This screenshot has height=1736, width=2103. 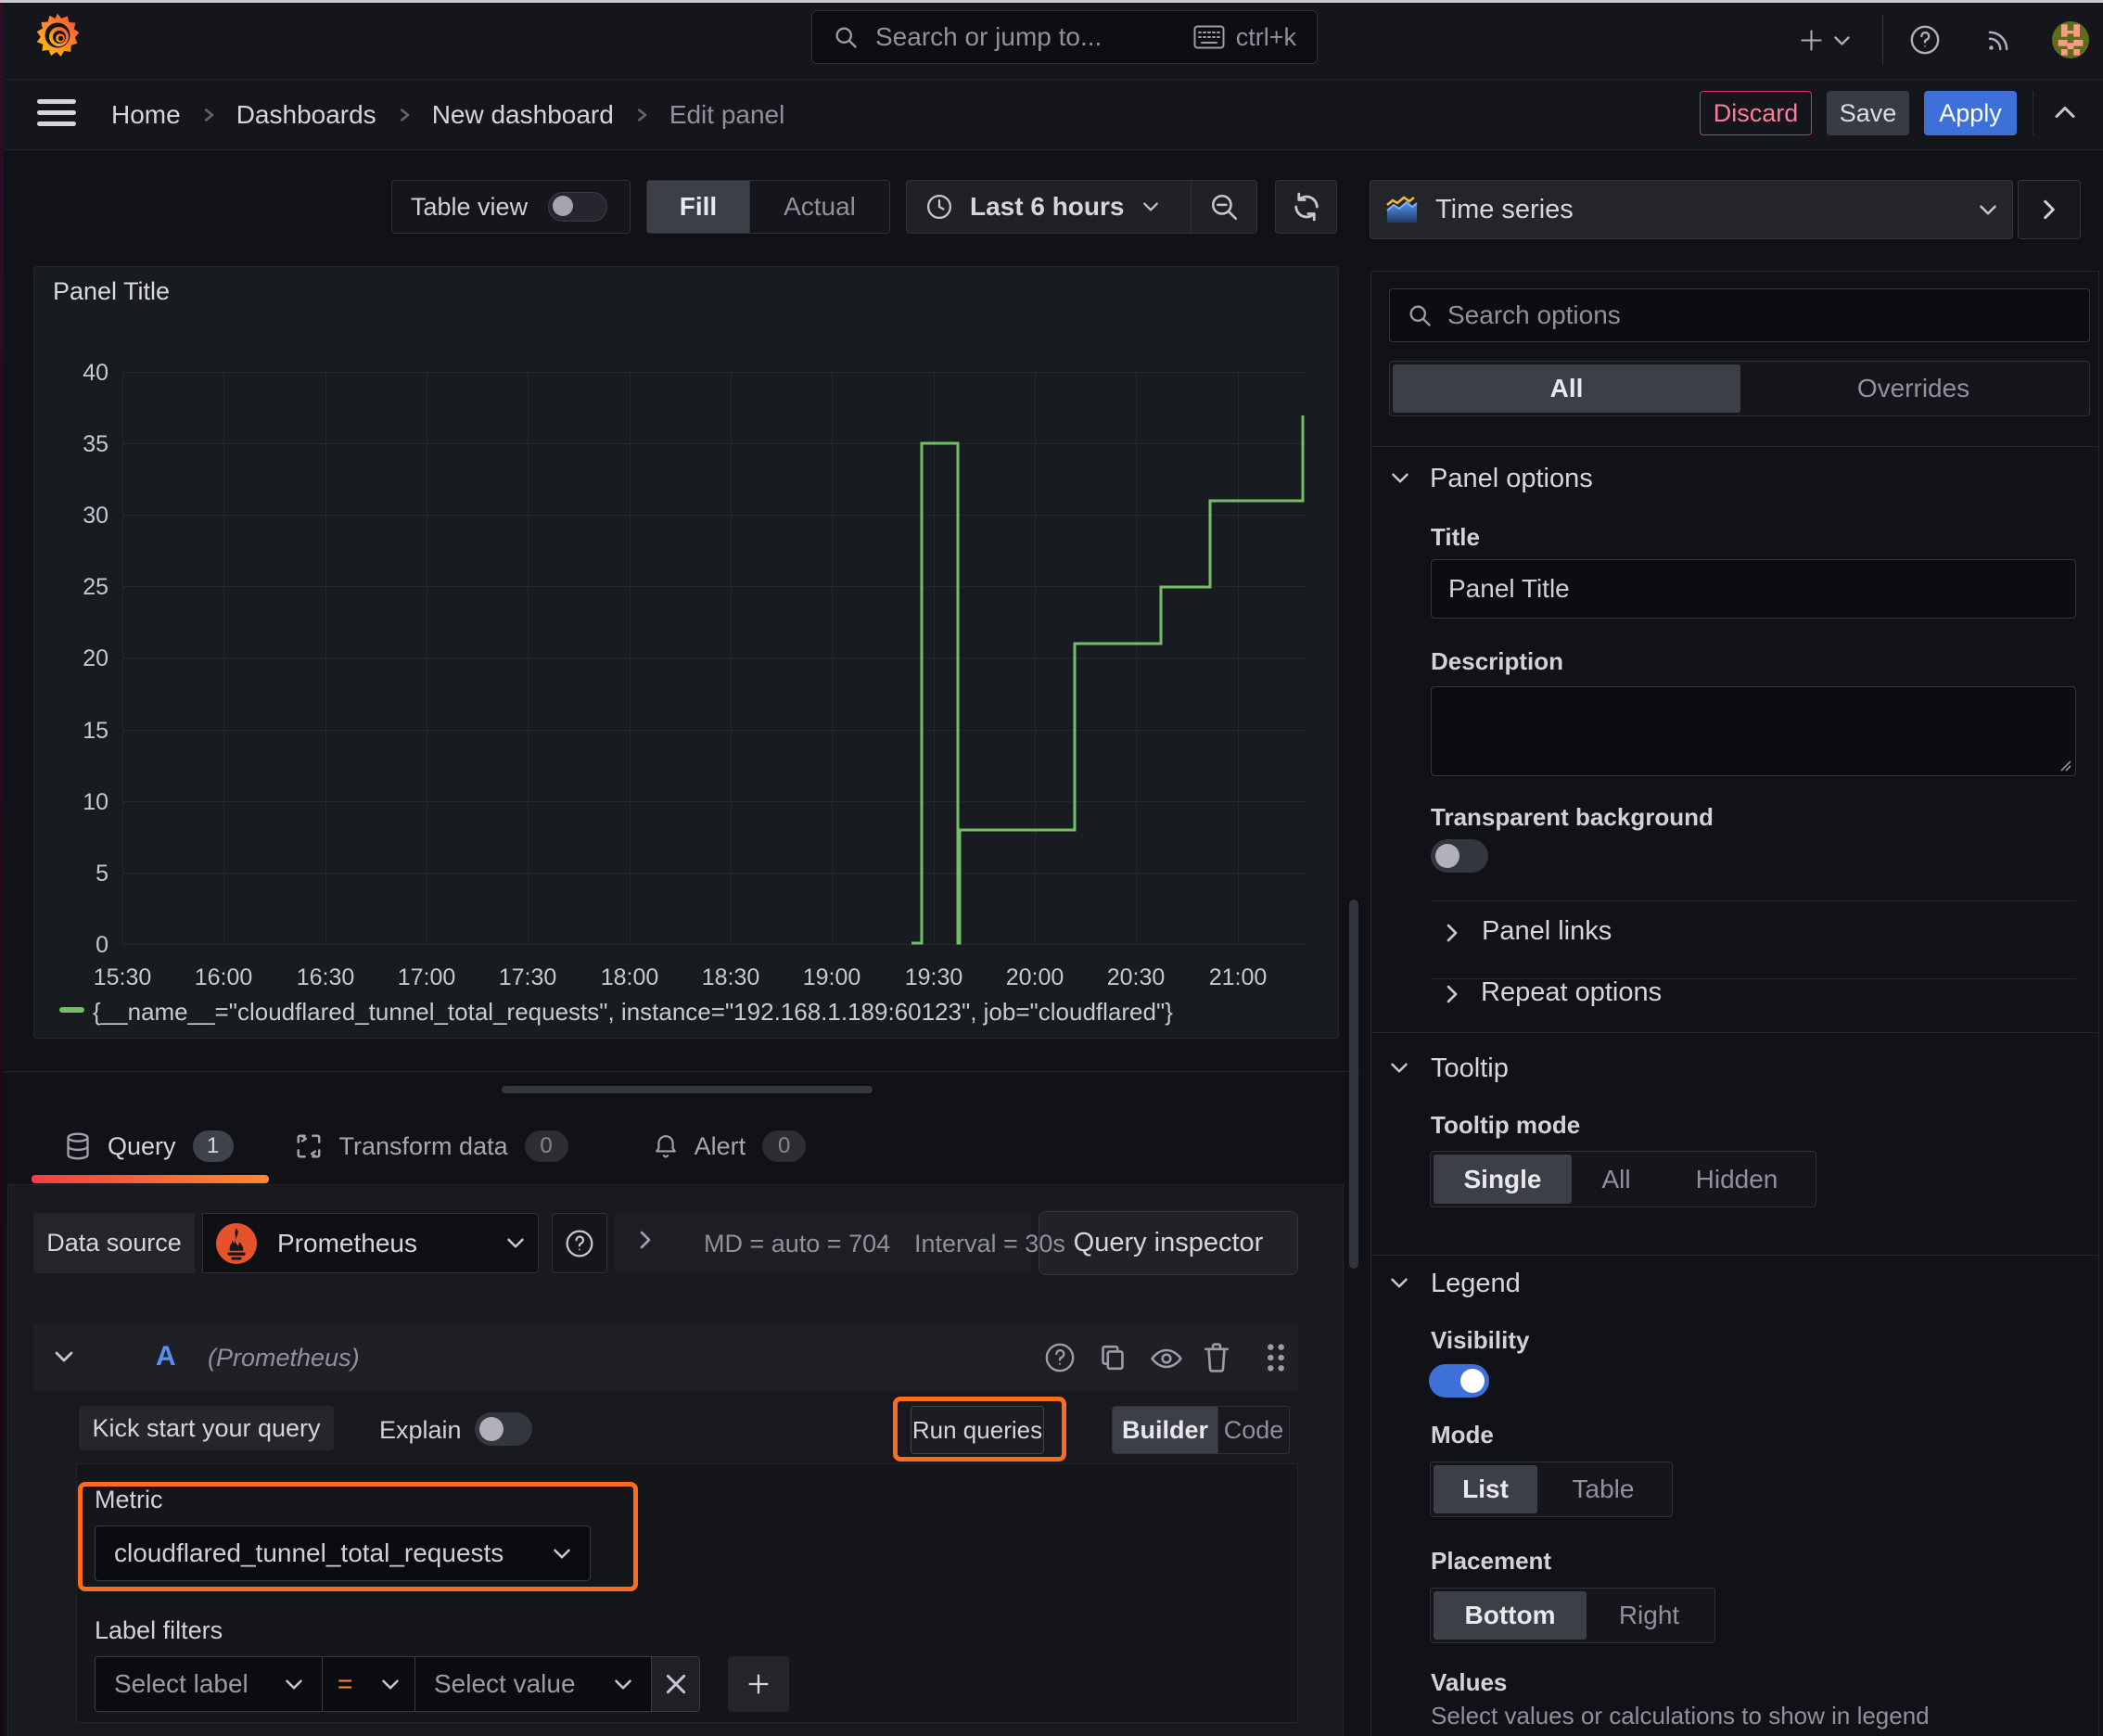 I want to click on svg-text: 19:00, so click(x=832, y=977).